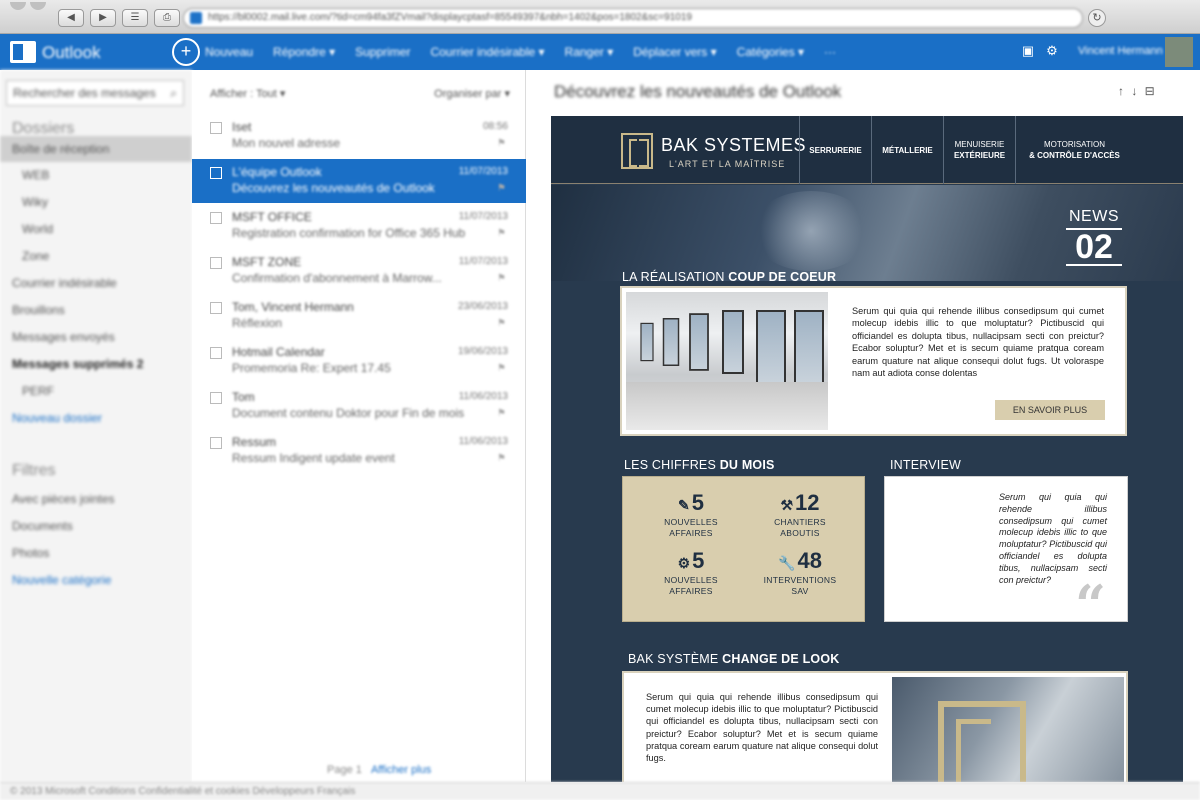 The image size is (1200, 800). I want to click on folder-item: World, so click(37, 229).